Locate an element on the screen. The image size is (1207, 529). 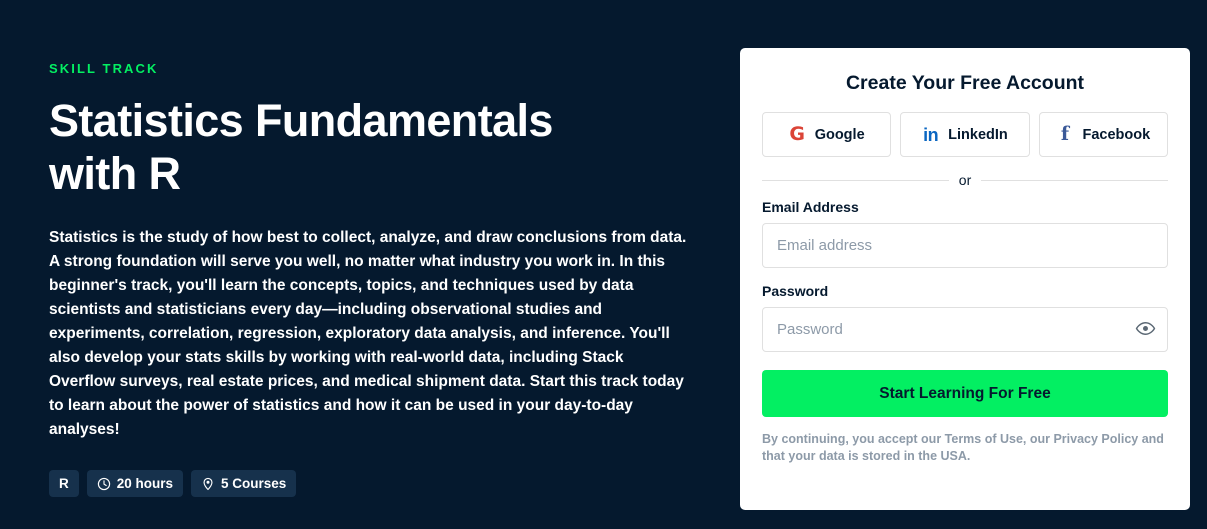
email-field-wrapper is located at coordinates (965, 245).